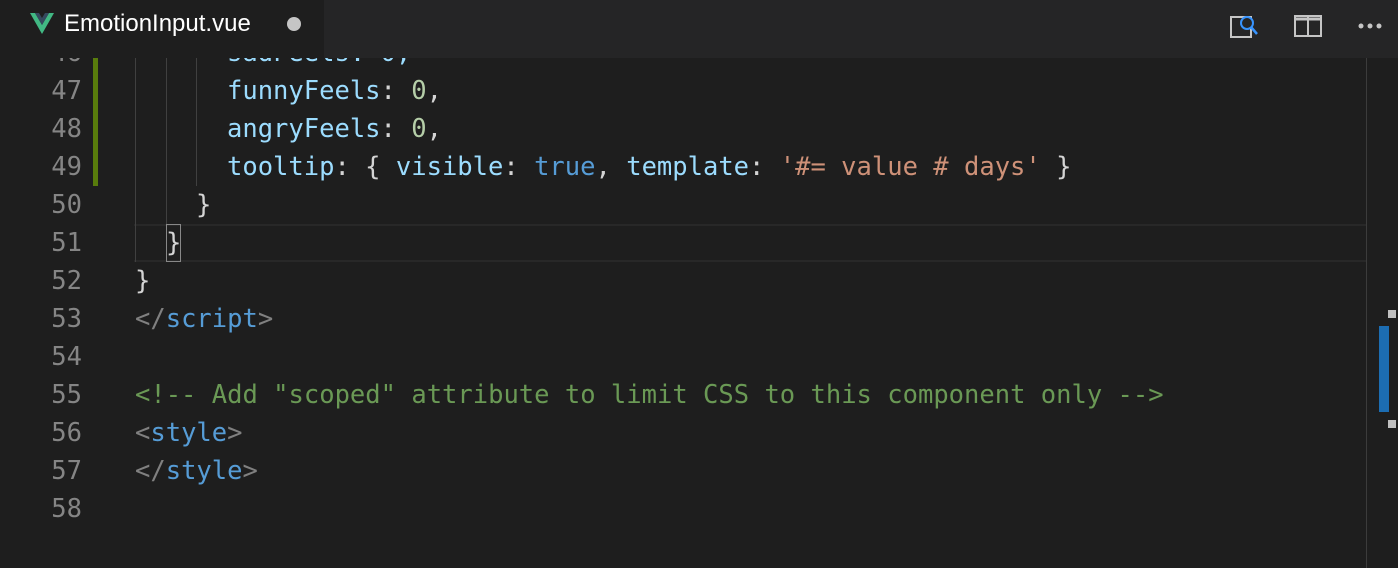  I want to click on code-text: </style>, so click(196, 471).